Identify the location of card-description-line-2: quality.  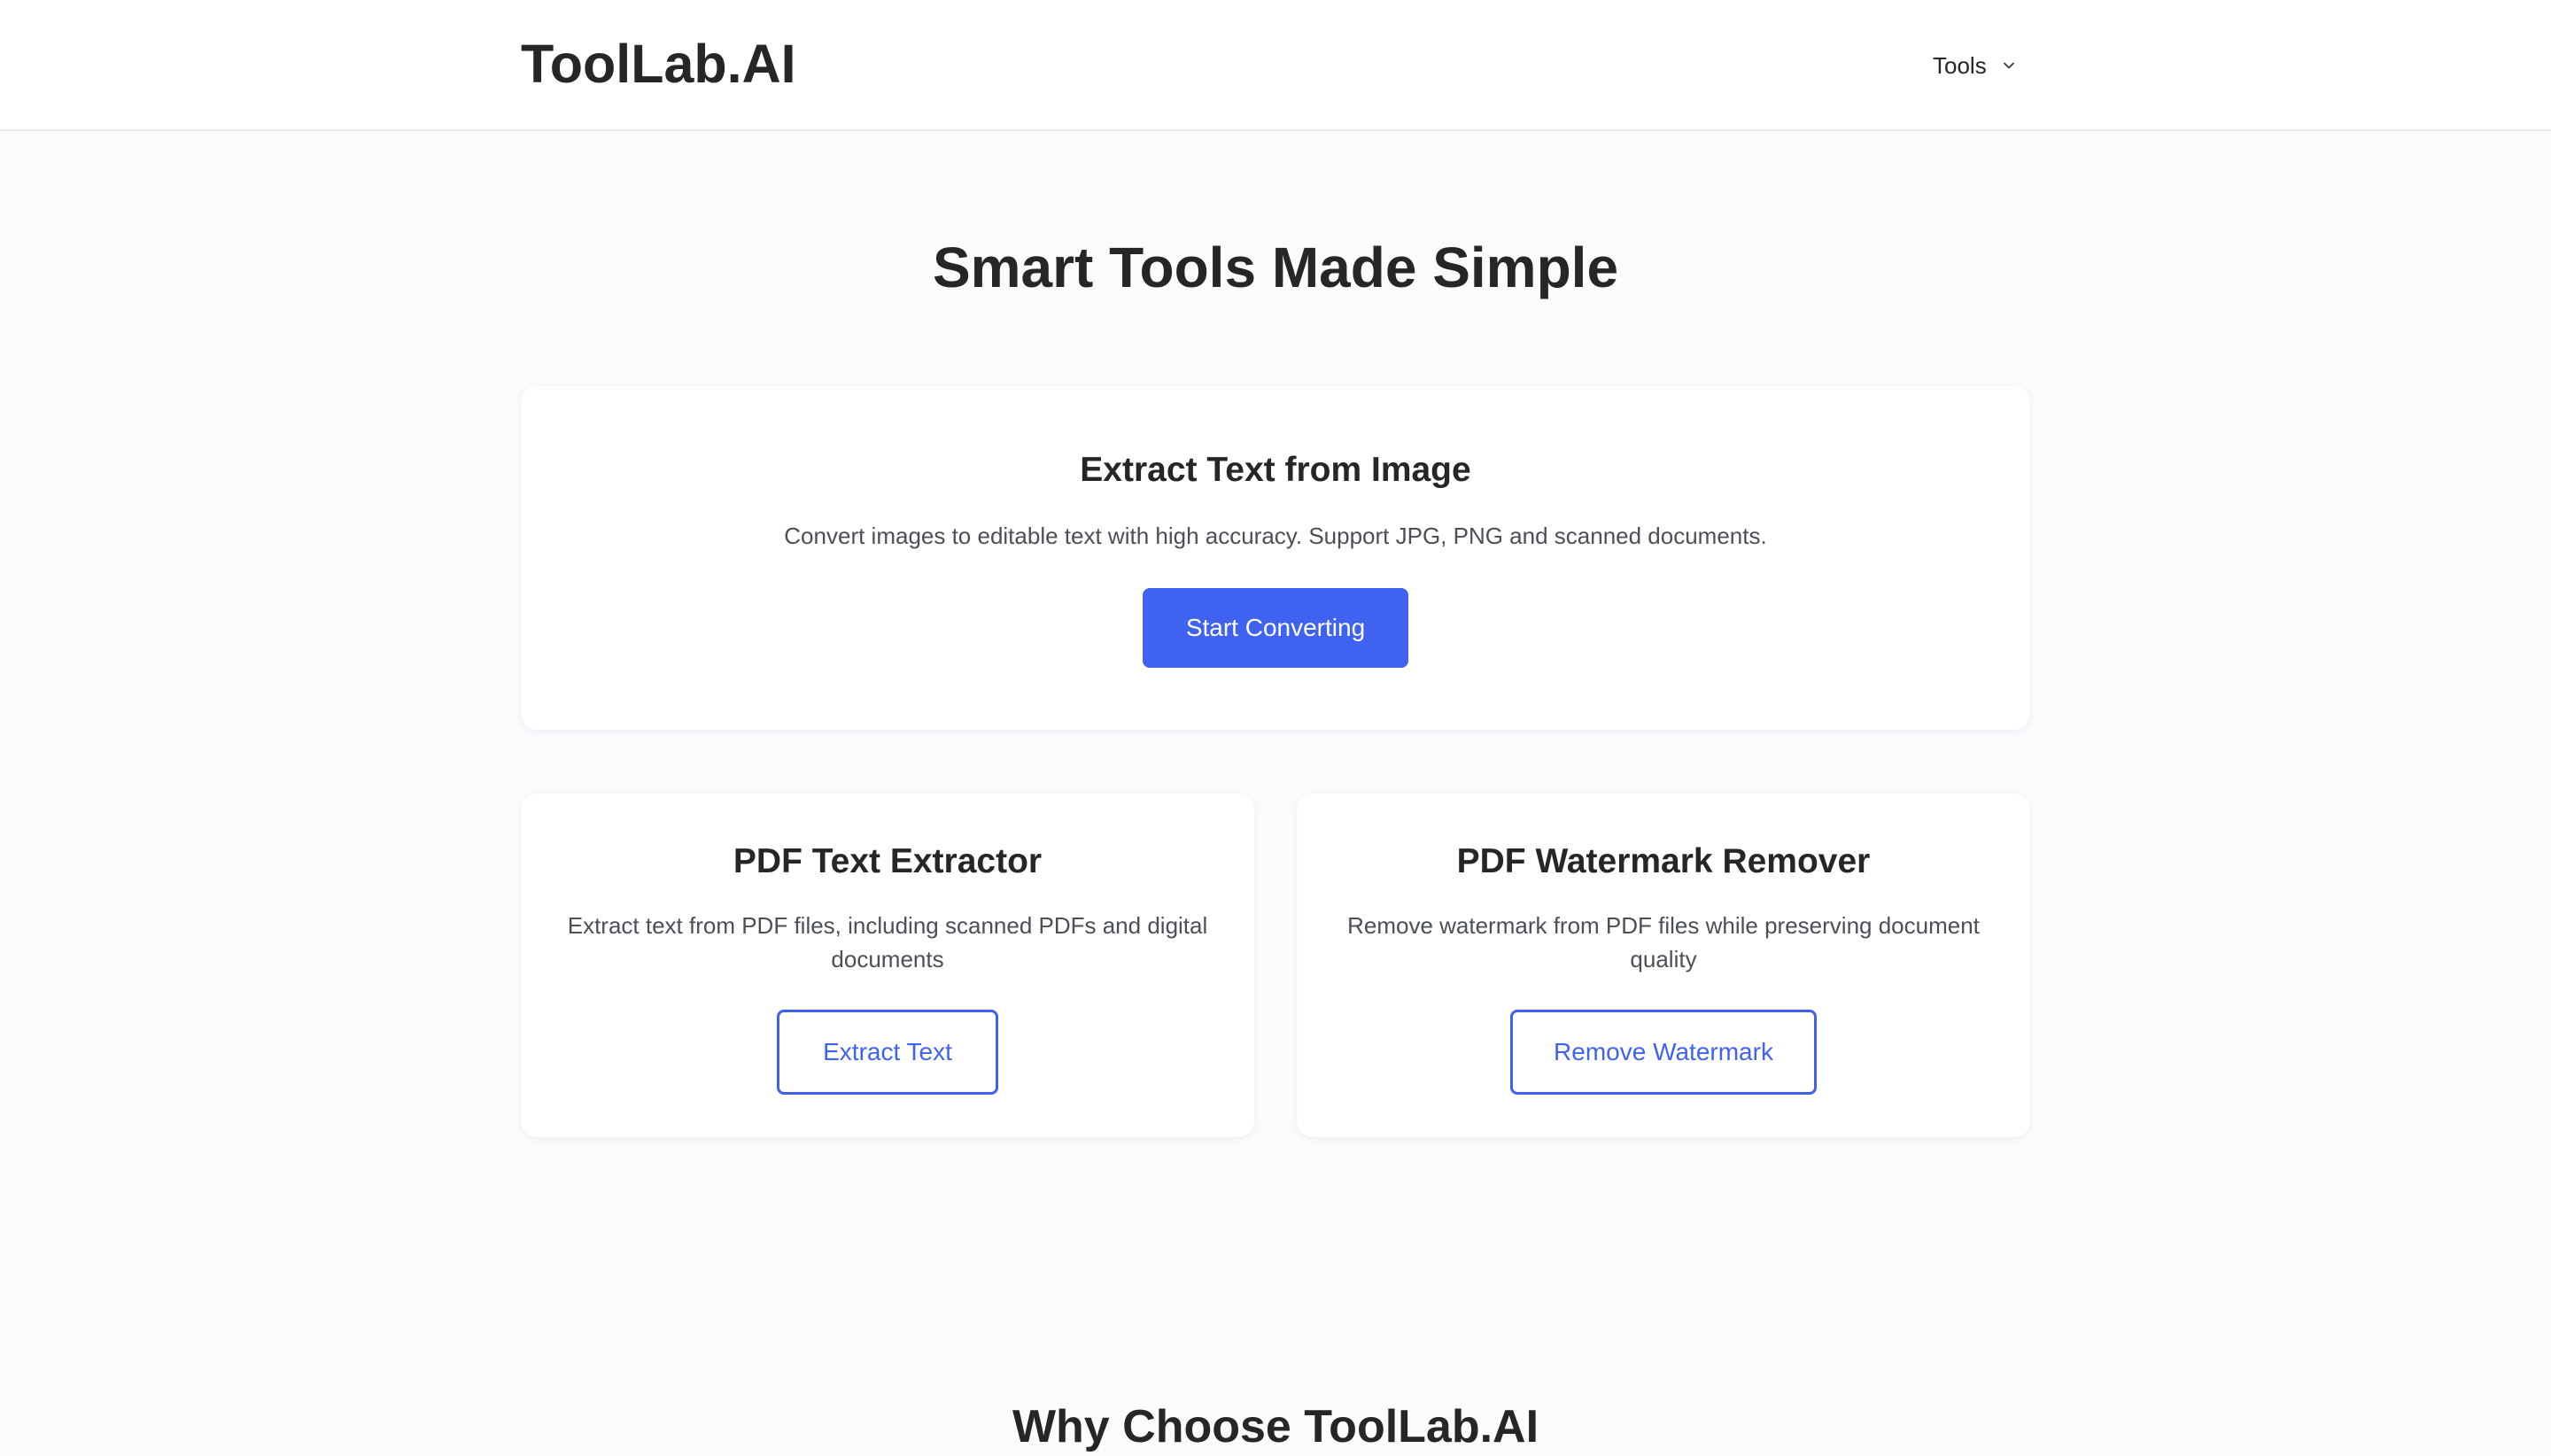
(1663, 959).